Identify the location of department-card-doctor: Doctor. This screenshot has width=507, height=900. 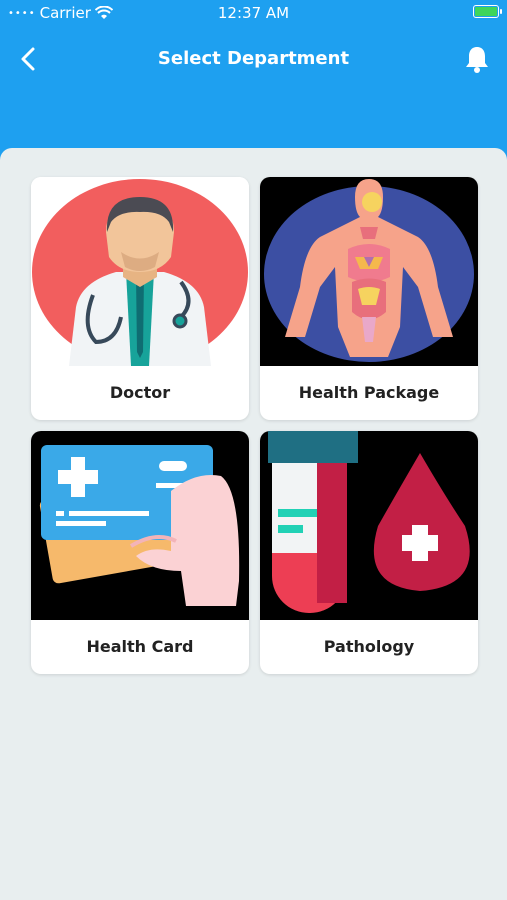
(140, 298).